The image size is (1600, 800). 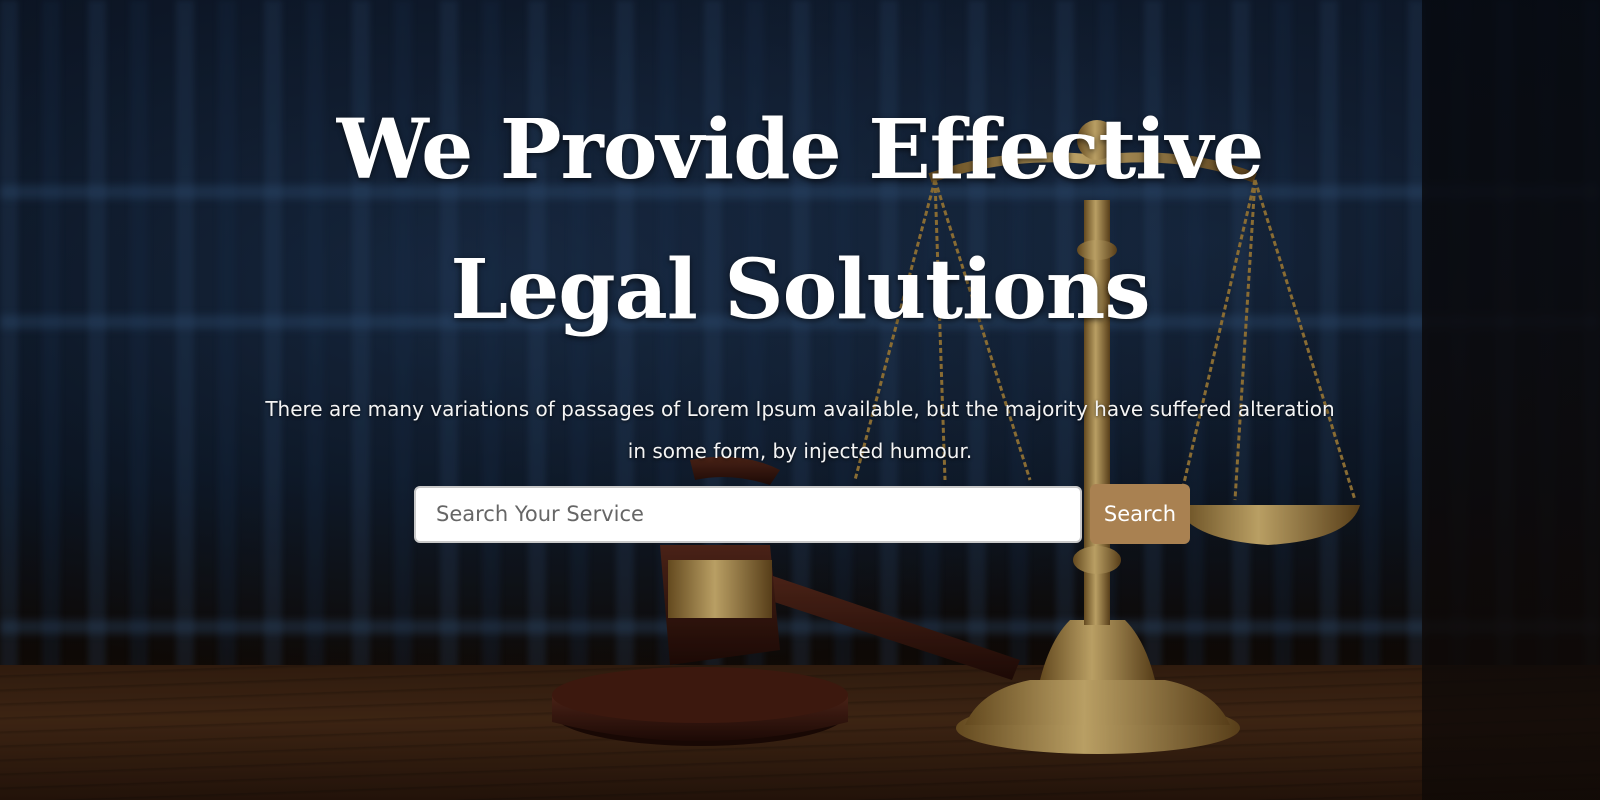 I want to click on search-input, so click(x=748, y=514).